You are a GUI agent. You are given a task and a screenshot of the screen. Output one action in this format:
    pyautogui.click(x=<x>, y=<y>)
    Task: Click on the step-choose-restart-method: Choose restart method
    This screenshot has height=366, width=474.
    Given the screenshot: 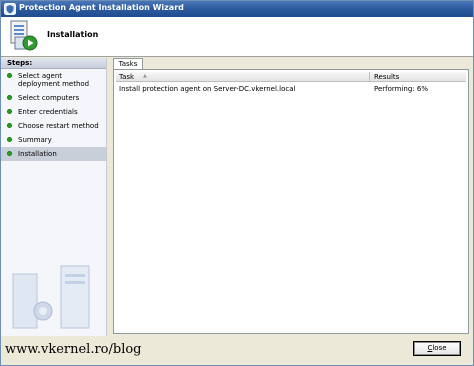 What is the action you would take?
    pyautogui.click(x=53, y=126)
    